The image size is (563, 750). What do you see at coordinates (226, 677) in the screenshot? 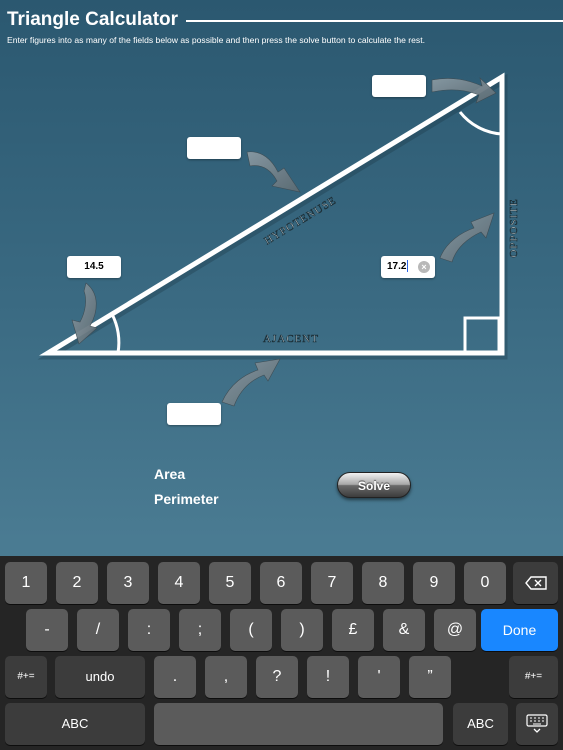
I see `key-comma: ,` at bounding box center [226, 677].